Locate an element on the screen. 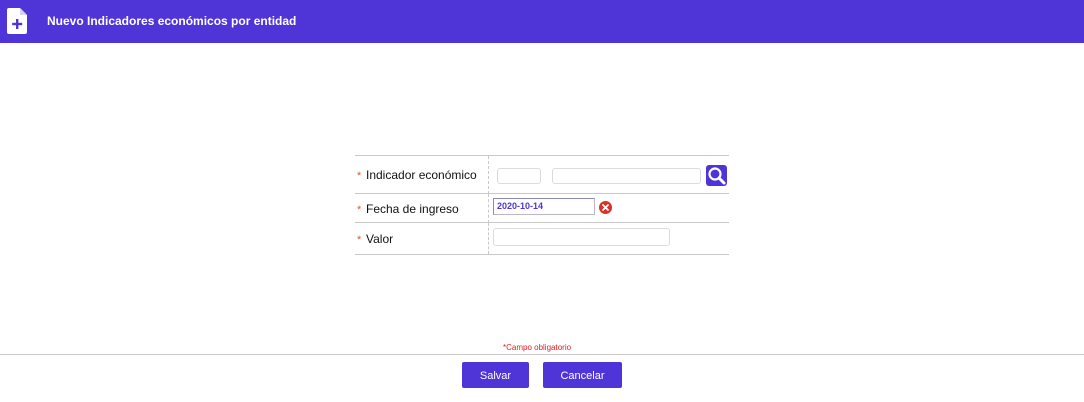 The image size is (1084, 402). clear-icon is located at coordinates (605, 207).